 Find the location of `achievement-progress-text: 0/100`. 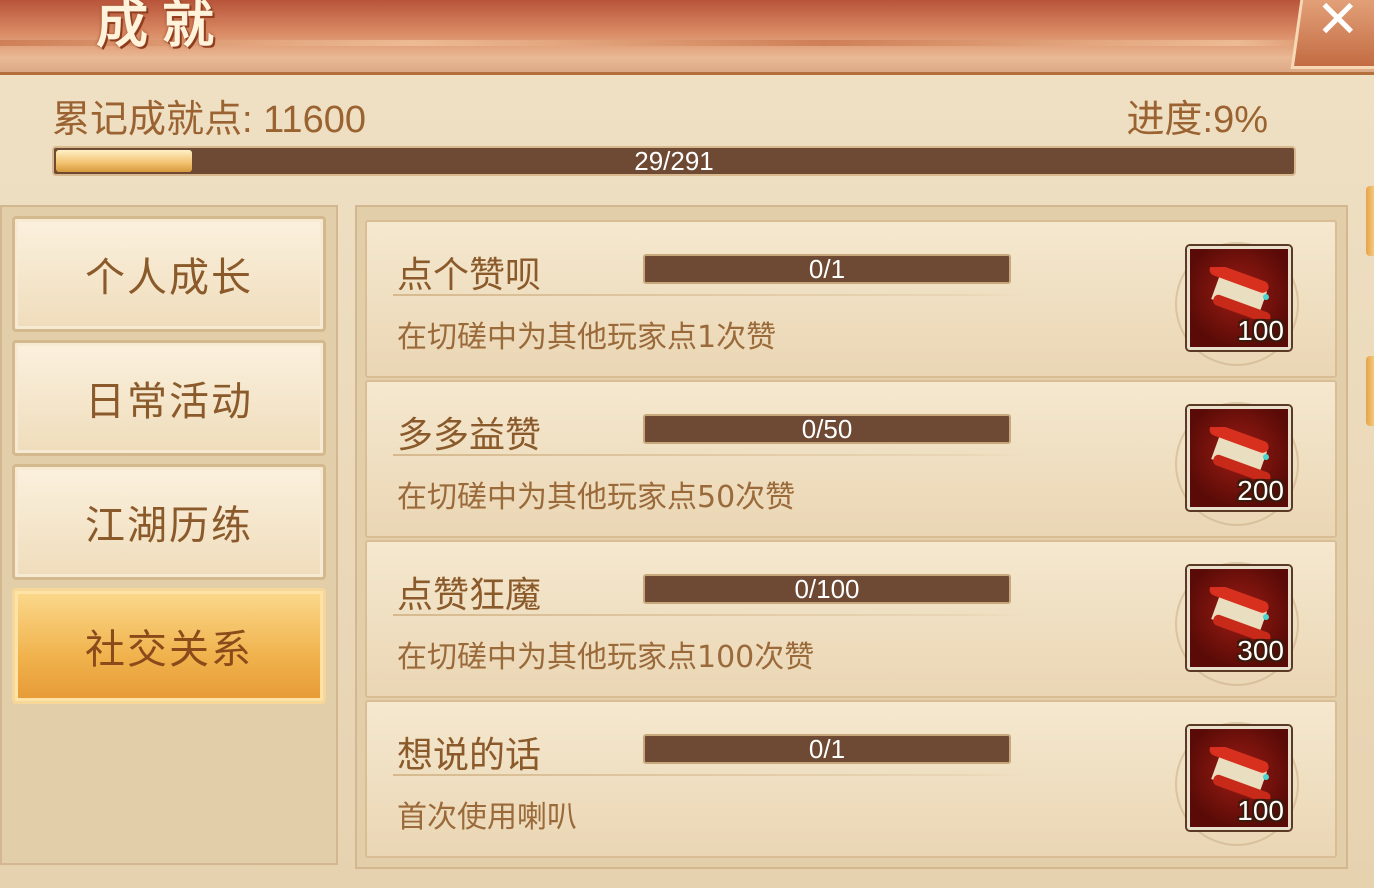

achievement-progress-text: 0/100 is located at coordinates (827, 589).